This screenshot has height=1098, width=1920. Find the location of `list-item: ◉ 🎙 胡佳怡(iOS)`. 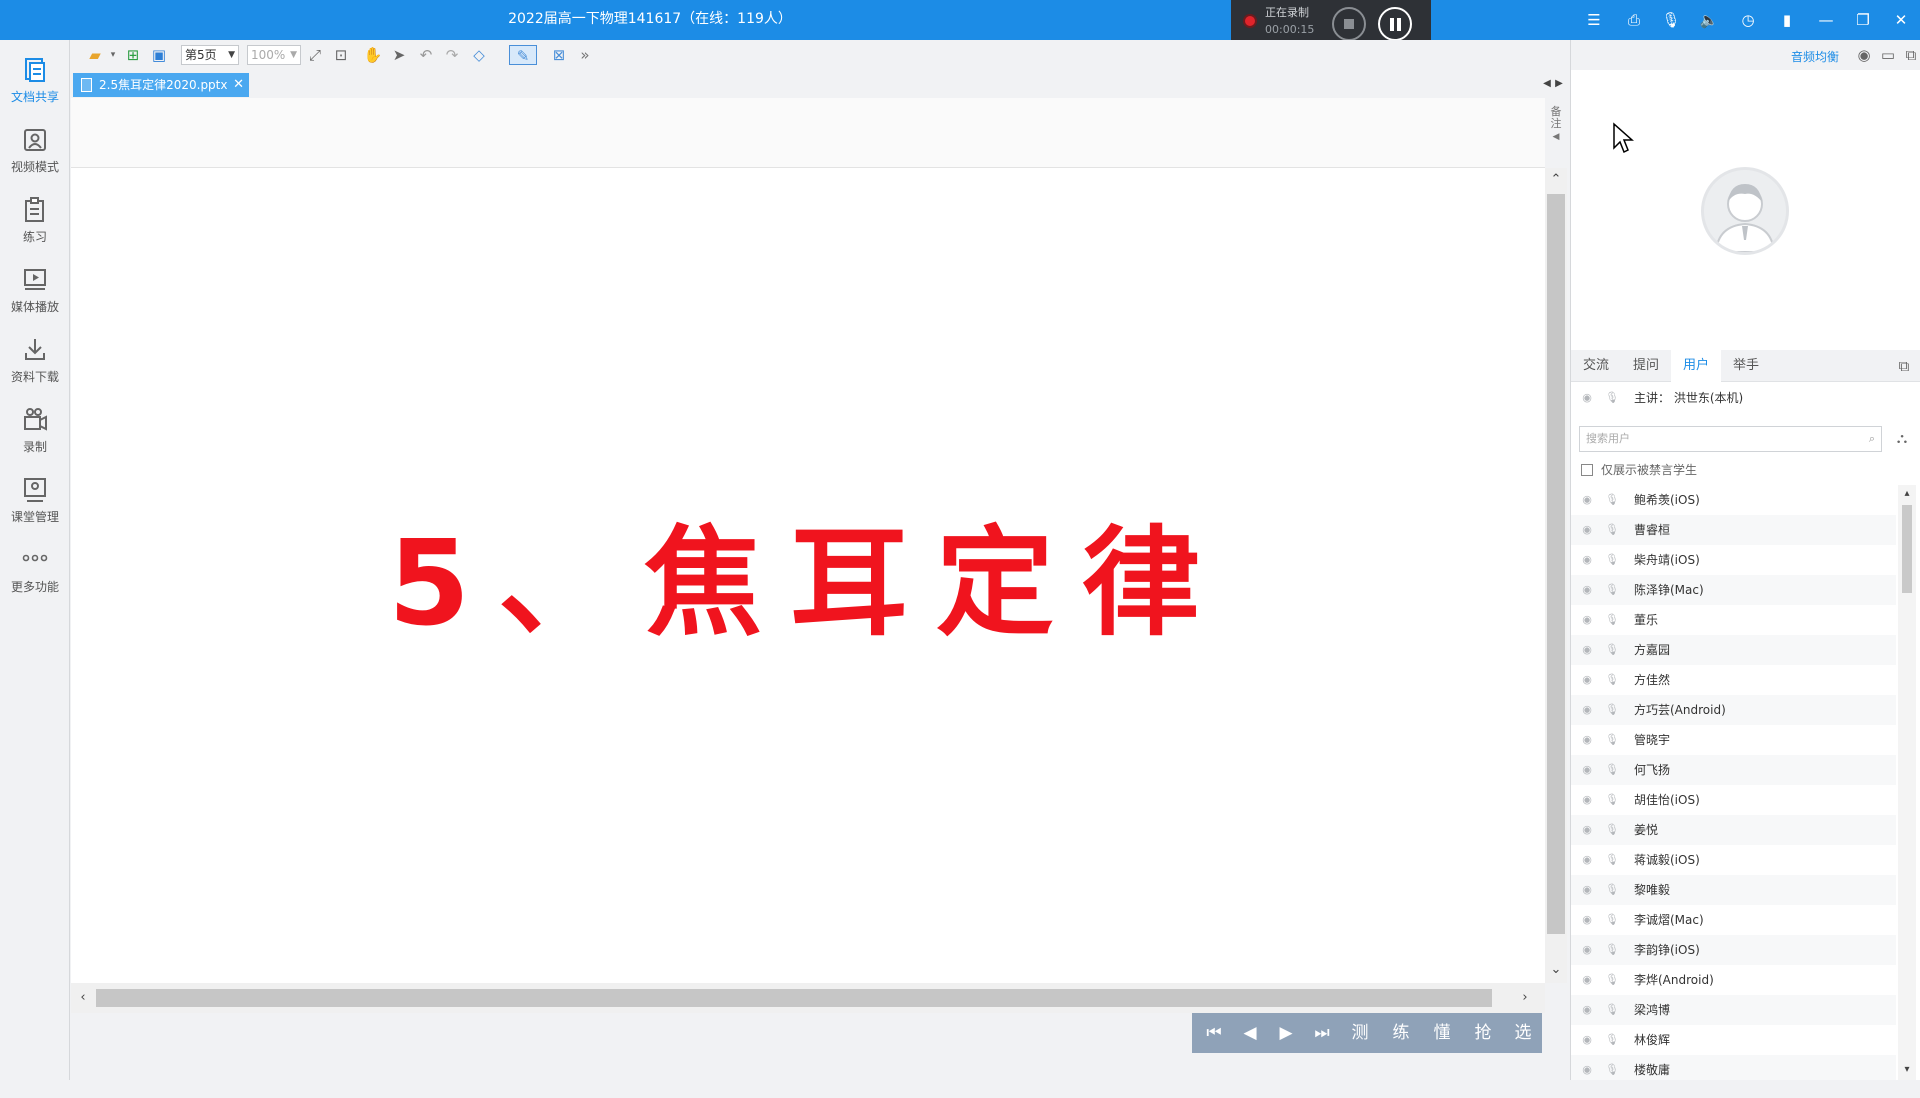

list-item: ◉ 🎙 胡佳怡(iOS) is located at coordinates (1733, 800).